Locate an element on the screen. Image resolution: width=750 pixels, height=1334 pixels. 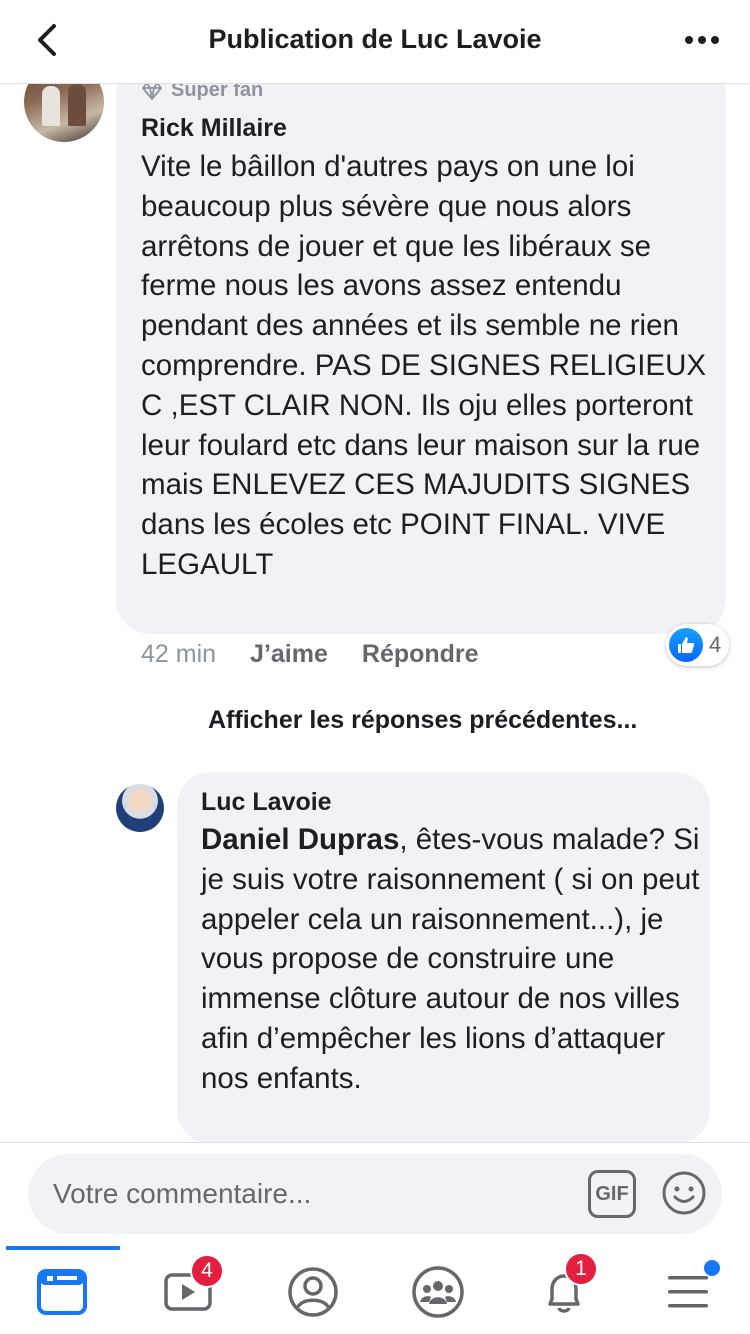
comment-input is located at coordinates (313, 1194).